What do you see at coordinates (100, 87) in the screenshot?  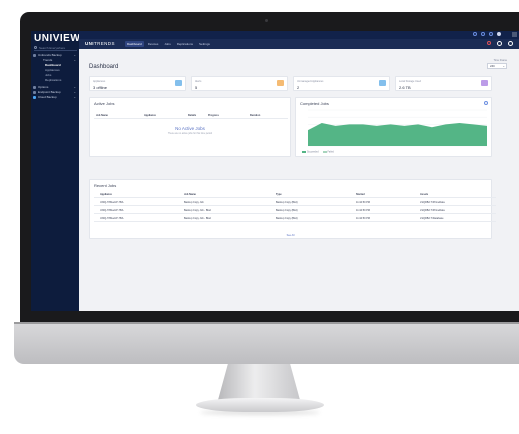 I see `stat-value: 3 offline` at bounding box center [100, 87].